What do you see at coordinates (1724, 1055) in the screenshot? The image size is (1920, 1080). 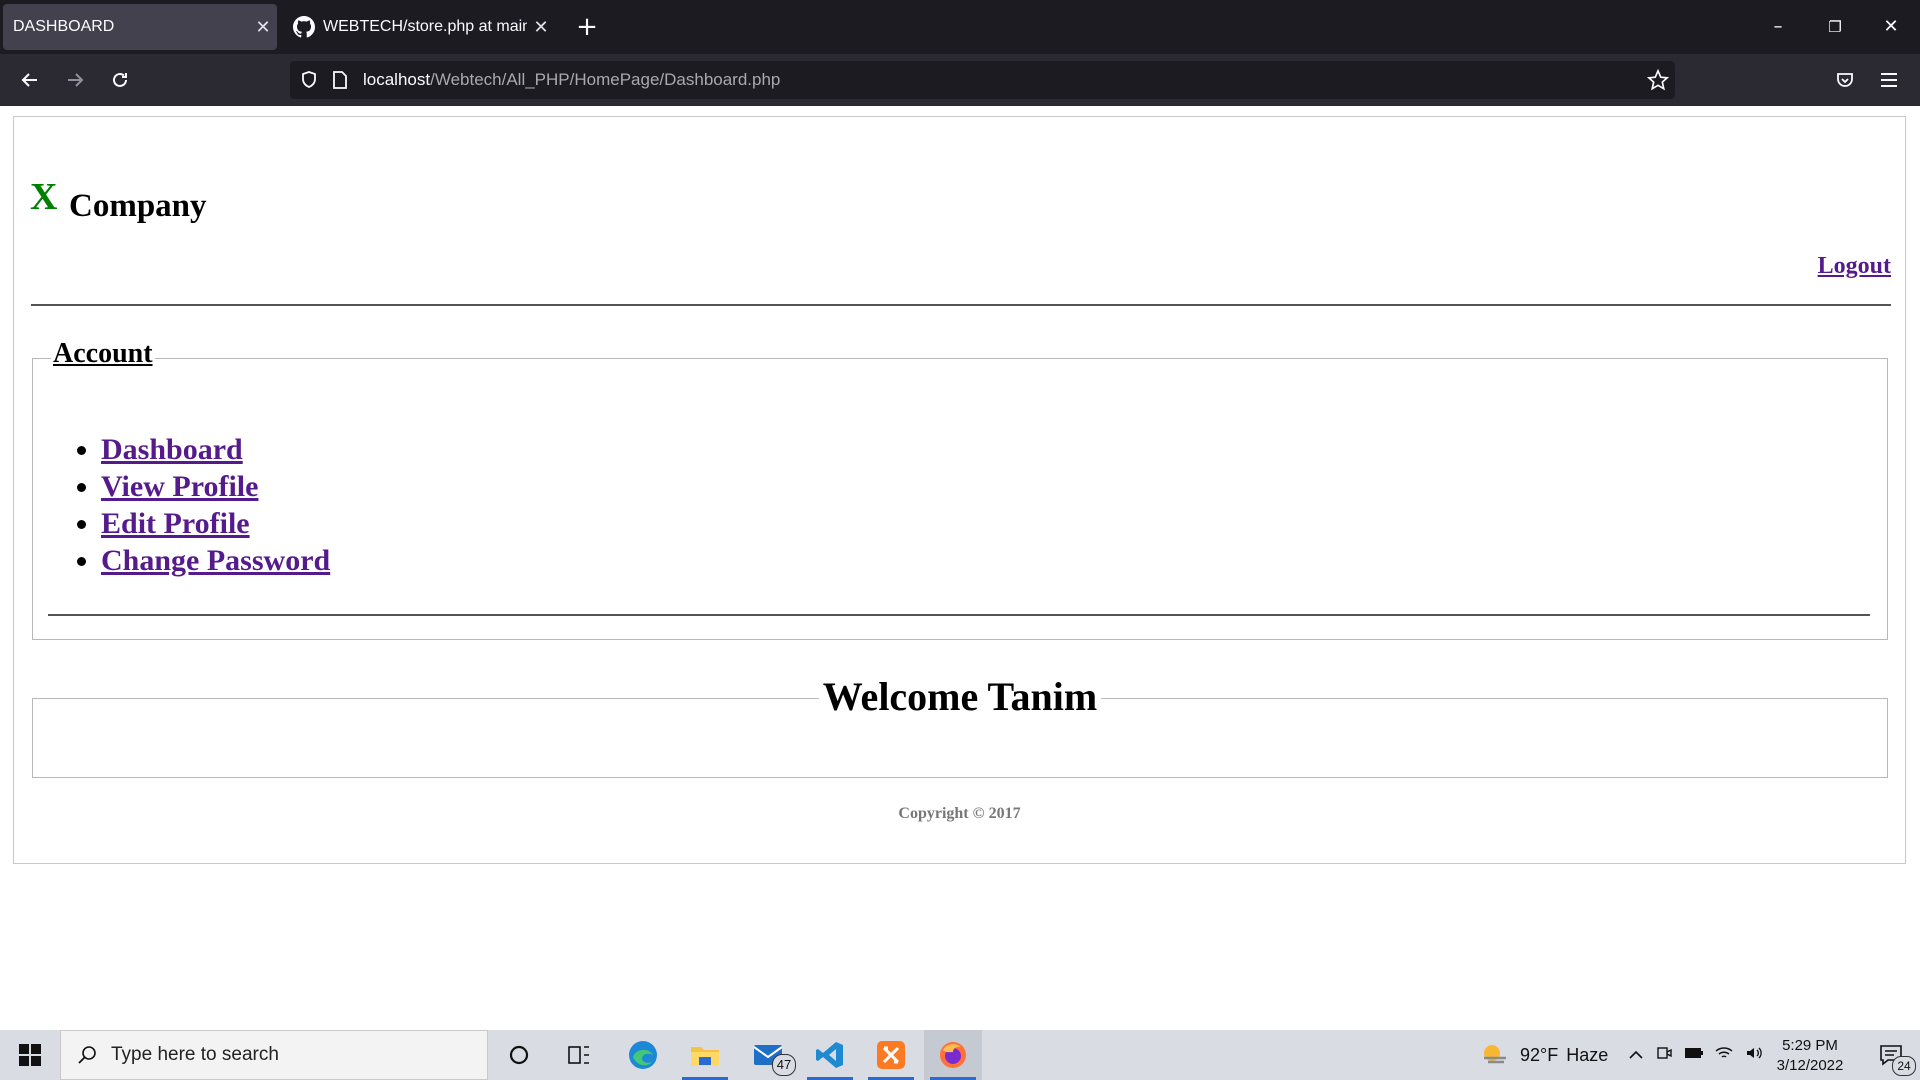 I see `wifi-icon` at bounding box center [1724, 1055].